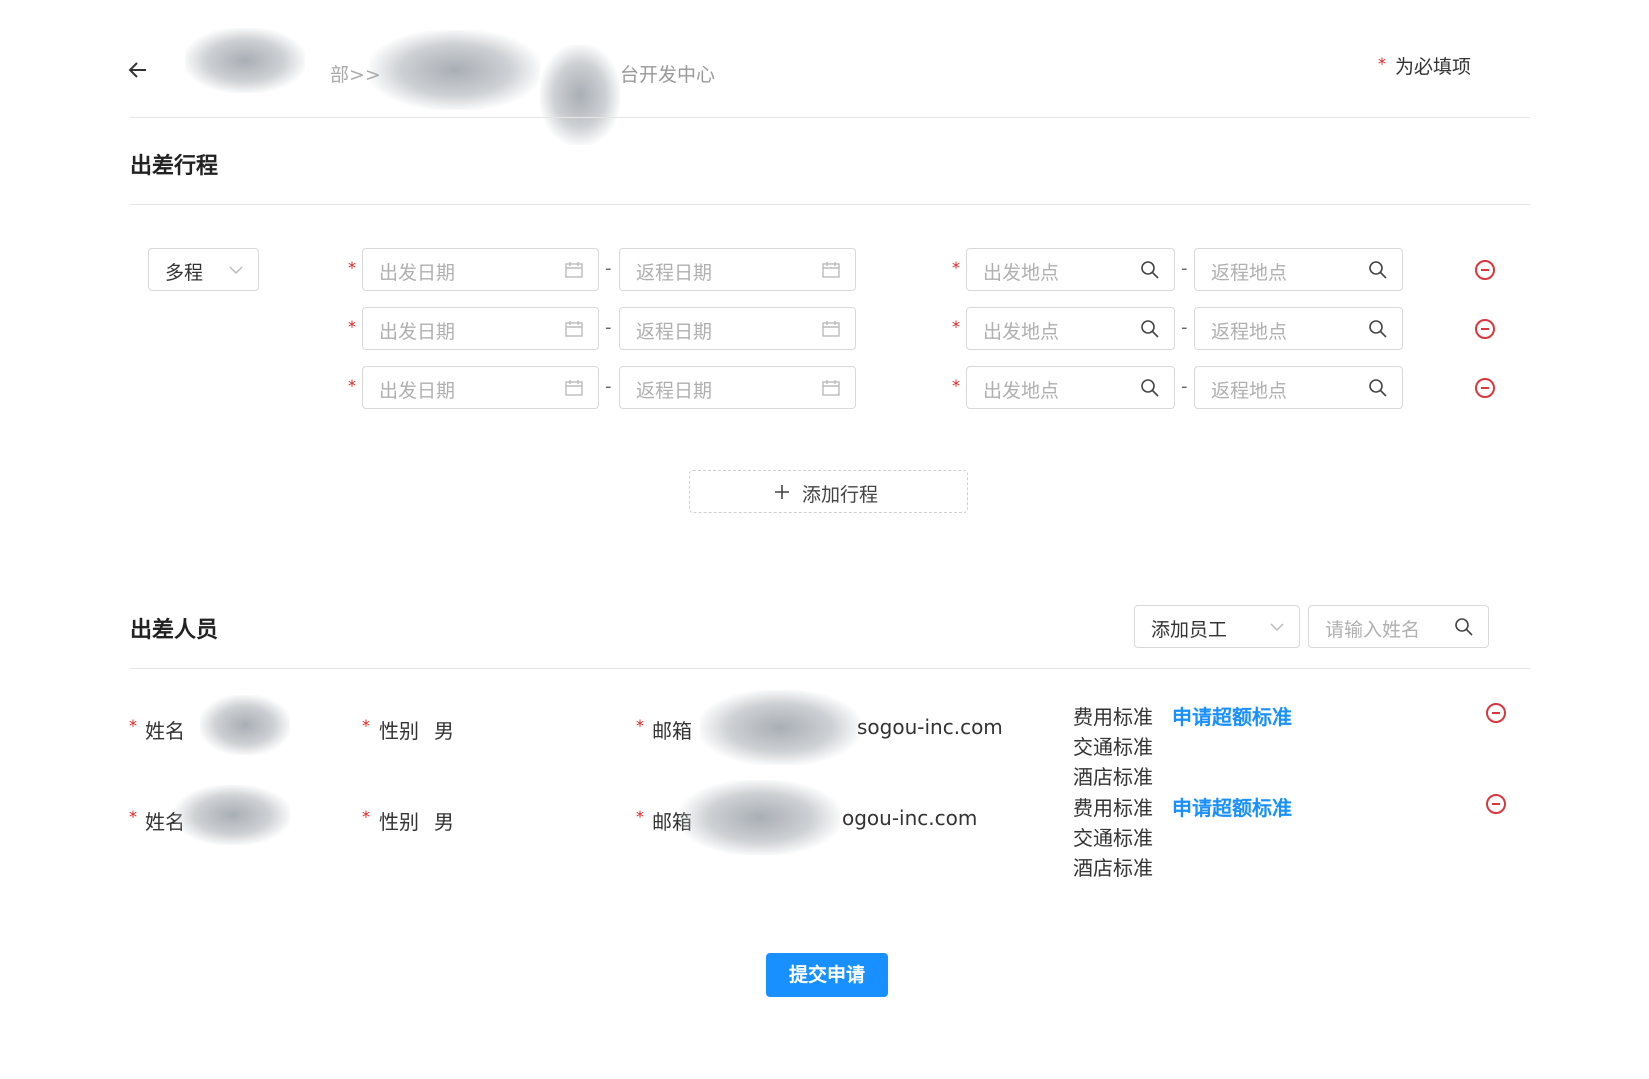  I want to click on email-label: 邮箱, so click(672, 731).